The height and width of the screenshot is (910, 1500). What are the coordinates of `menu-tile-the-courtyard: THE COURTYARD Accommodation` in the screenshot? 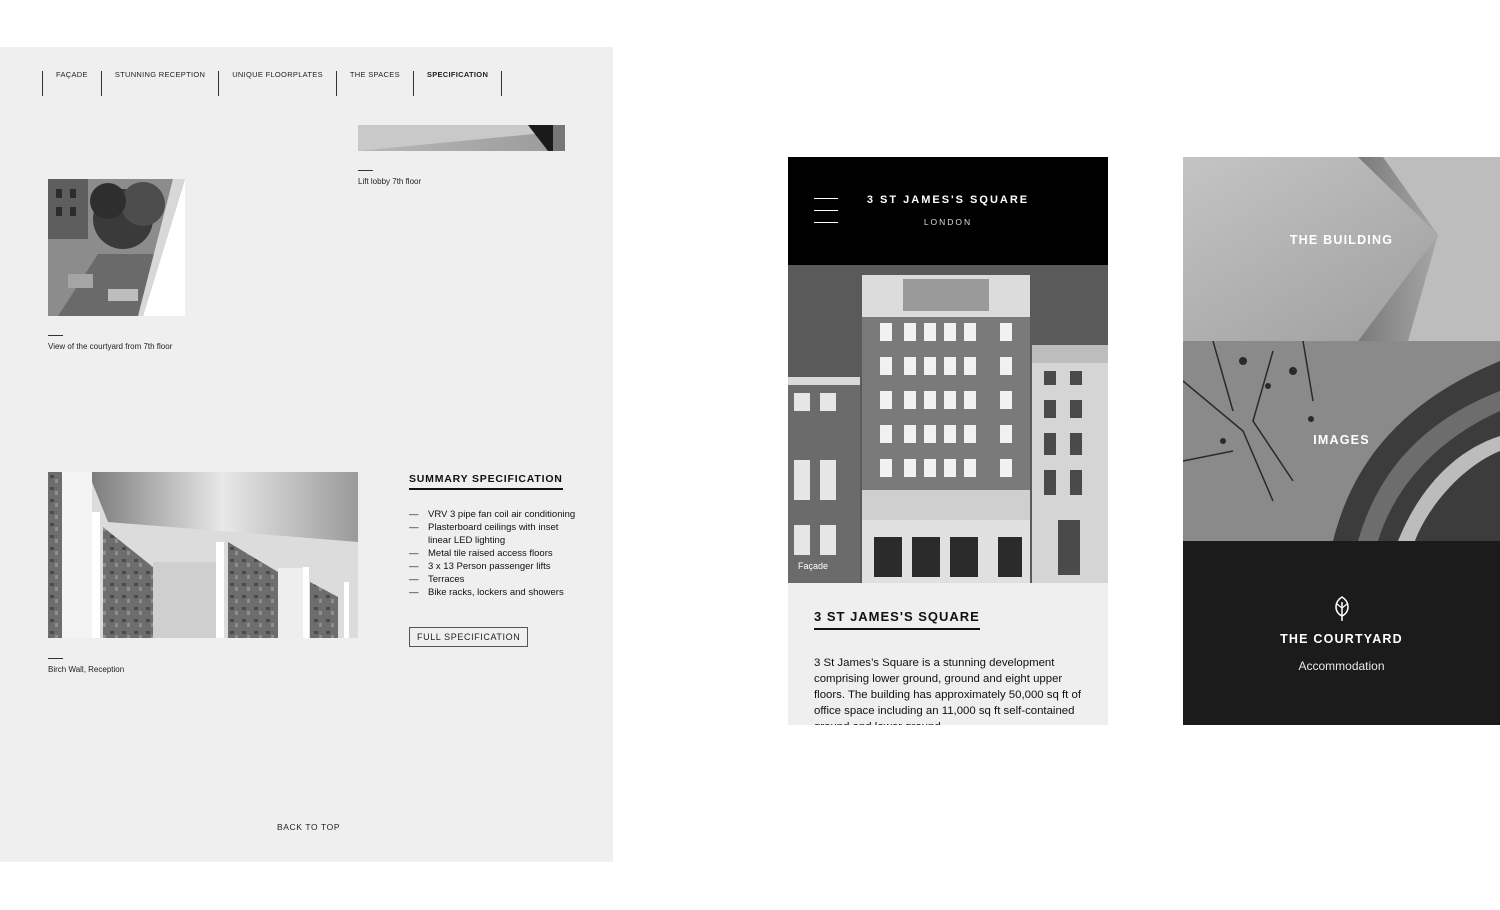 It's located at (1341, 633).